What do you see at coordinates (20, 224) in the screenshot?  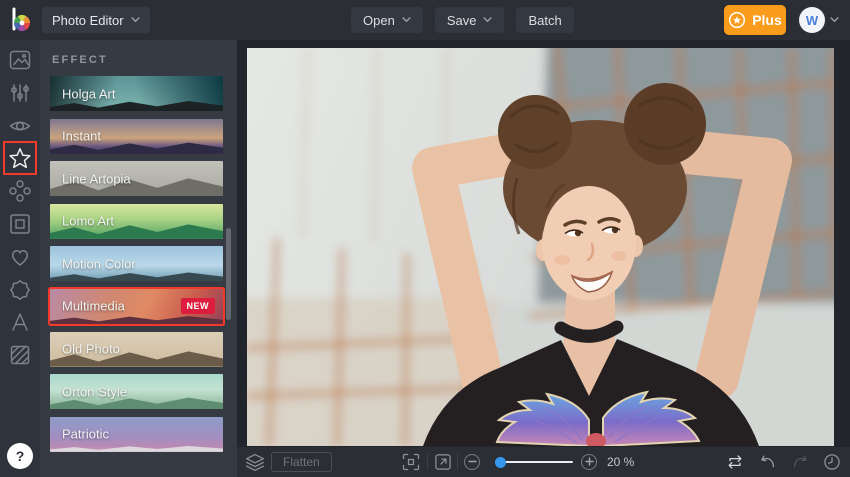 I see `frame-icon` at bounding box center [20, 224].